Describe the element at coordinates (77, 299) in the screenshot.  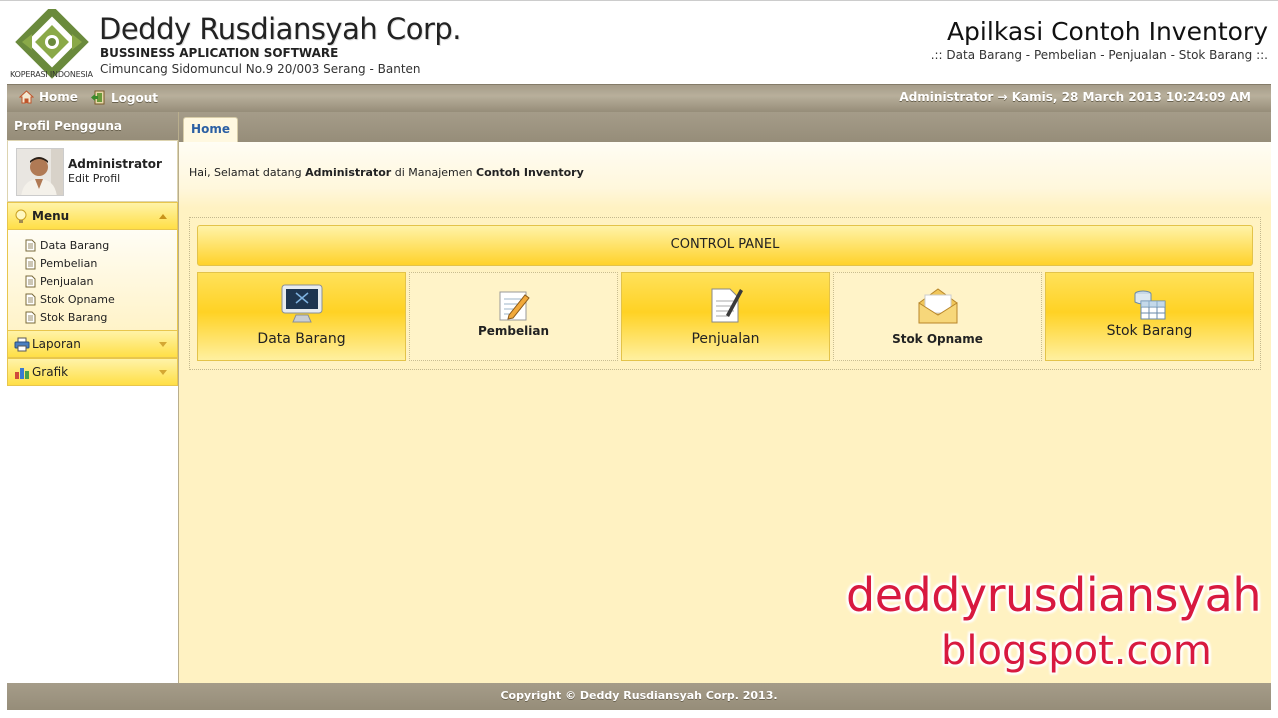
I see `menu-item-label: Stok Opname` at that location.